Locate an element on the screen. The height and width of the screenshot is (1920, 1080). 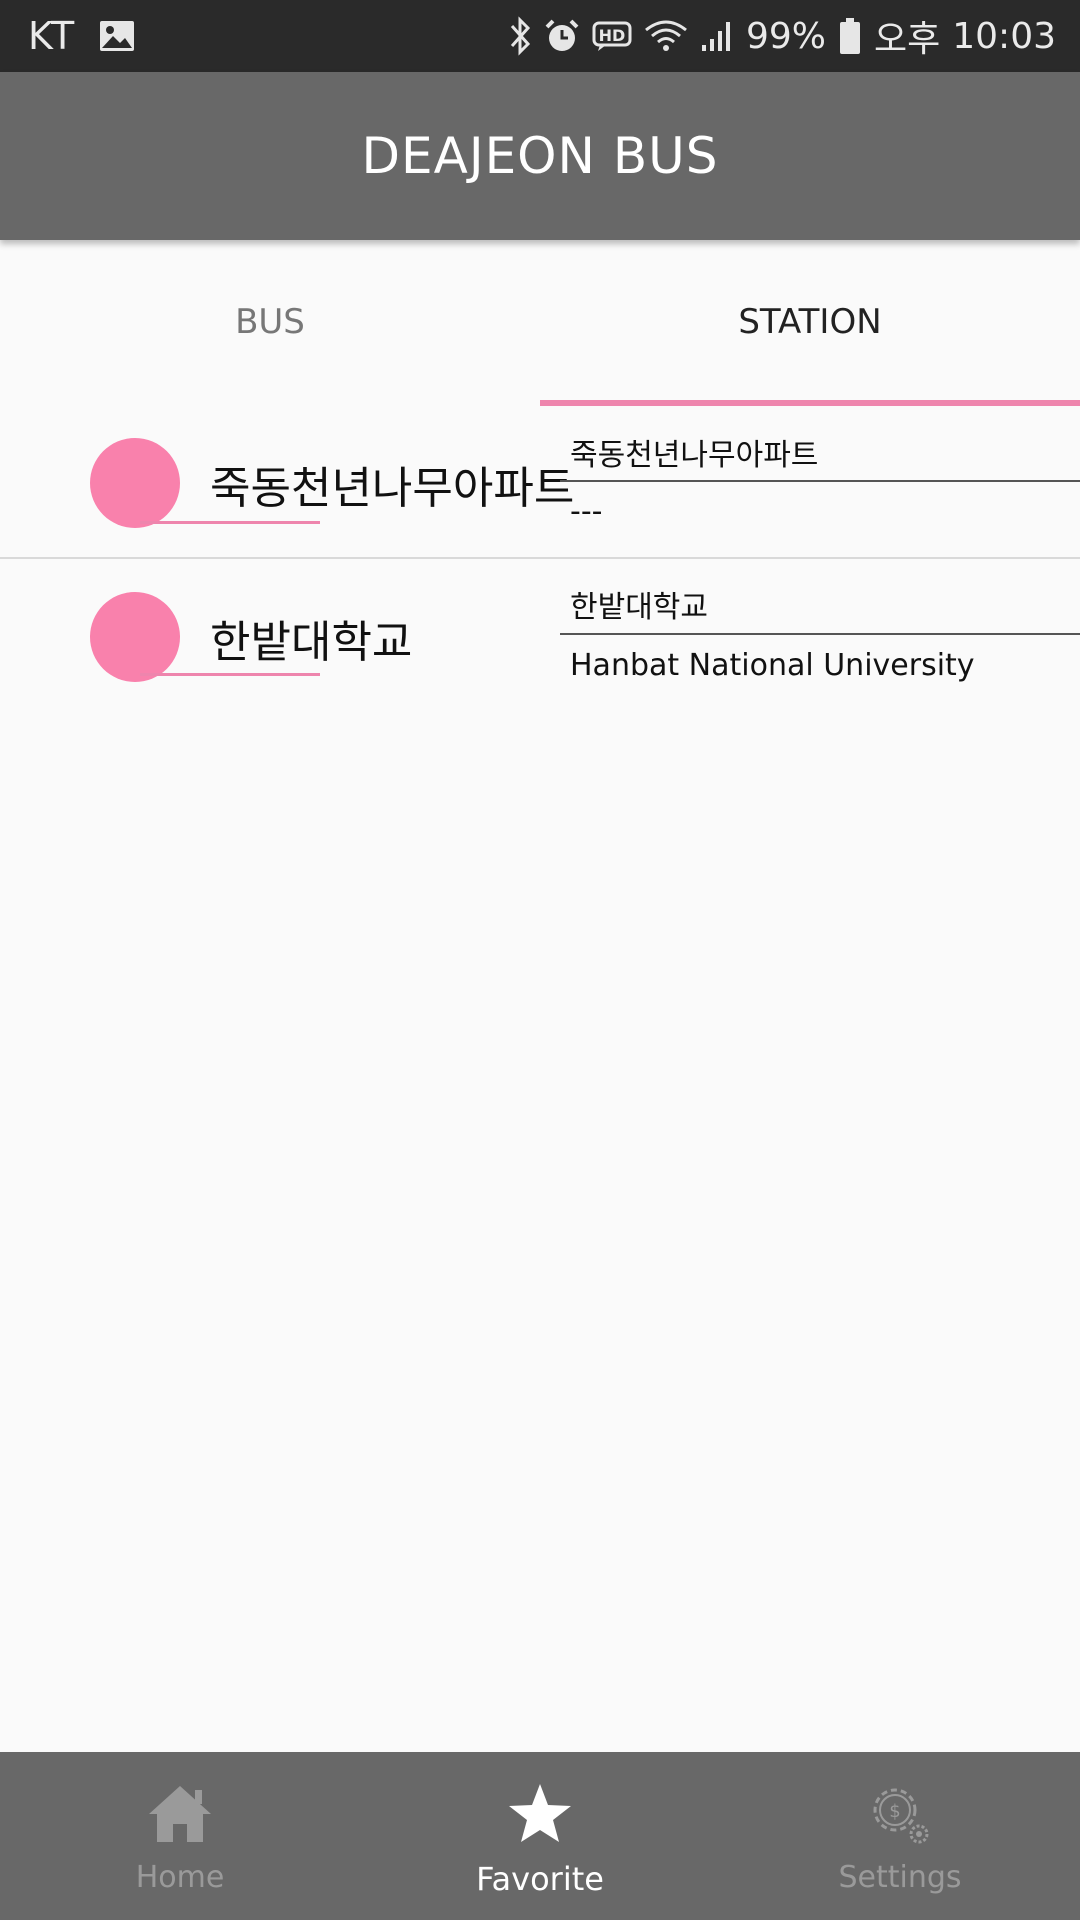
station-name: 죽동천년나무아파트 is located at coordinates (694, 455).